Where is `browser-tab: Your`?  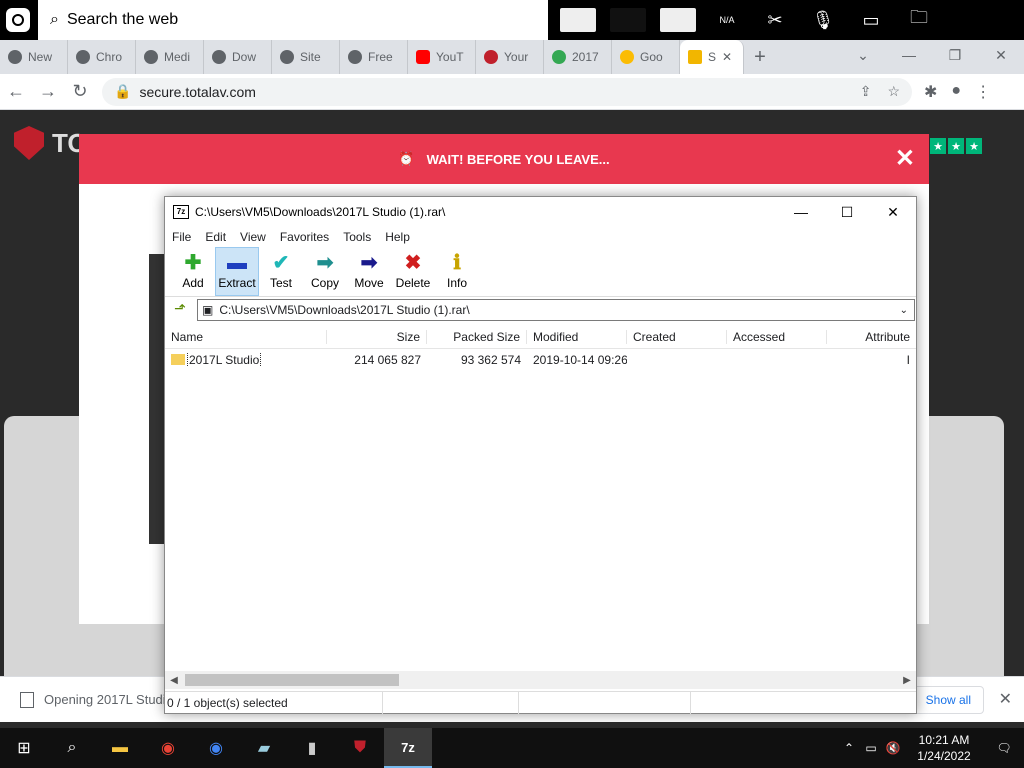
browser-tab: Your is located at coordinates (510, 57).